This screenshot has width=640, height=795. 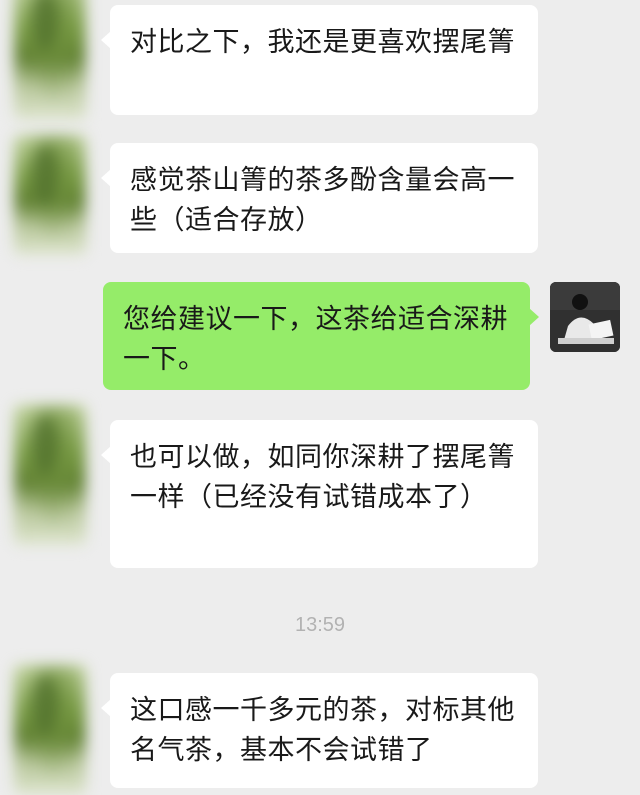 I want to click on message-text: 您给建议一下，这茶给适合深耕一下。, so click(x=315, y=339).